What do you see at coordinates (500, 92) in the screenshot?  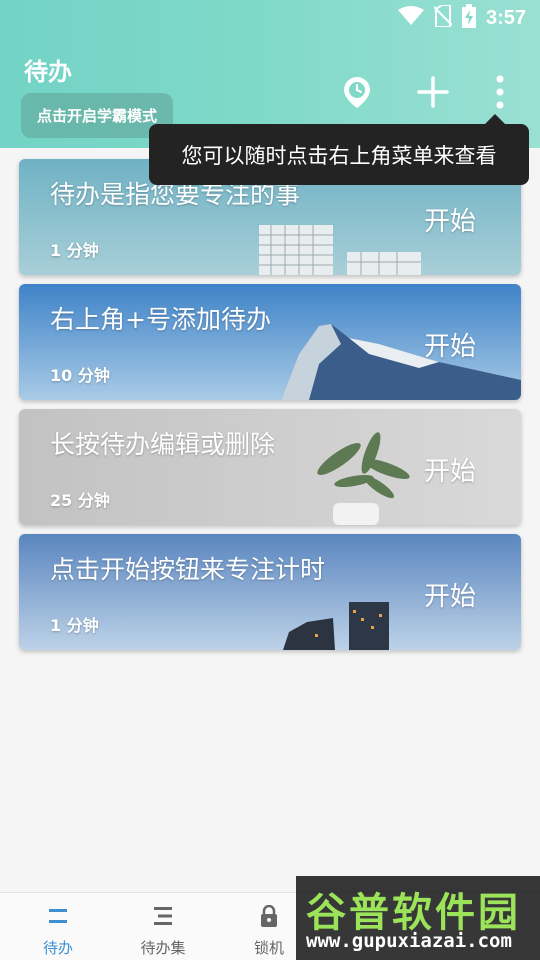 I see `more-vert-icon` at bounding box center [500, 92].